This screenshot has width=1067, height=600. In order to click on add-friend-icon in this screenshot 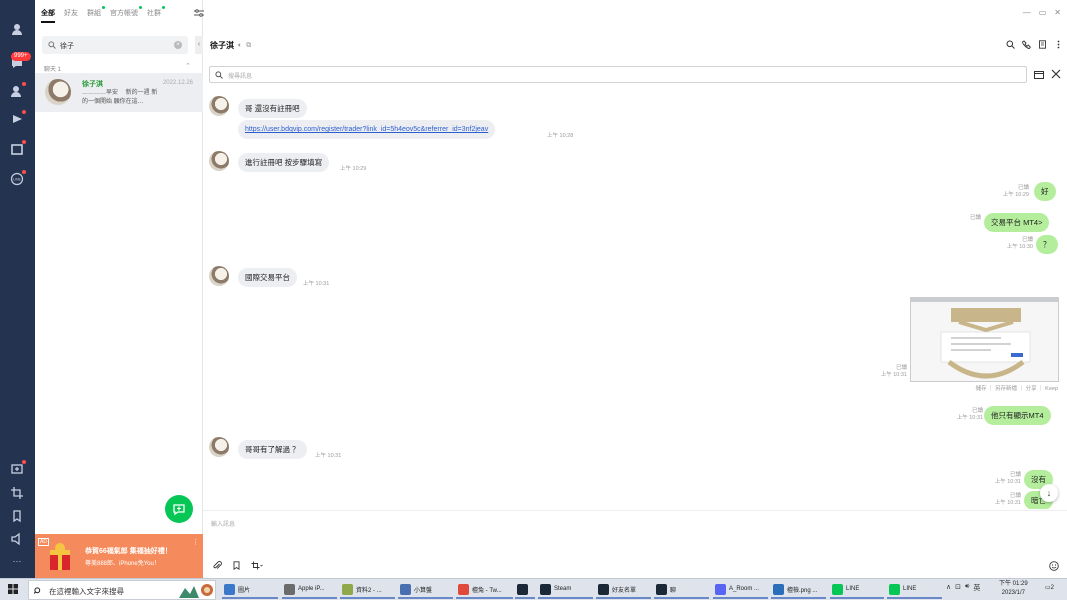, I will do `click(18, 90)`.